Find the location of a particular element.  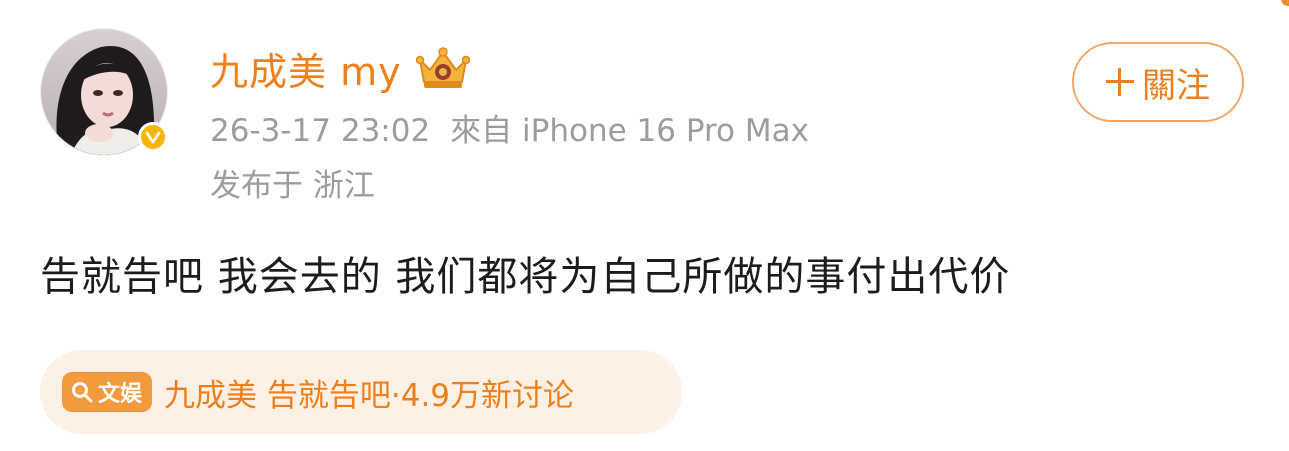

topic-title: 九成美 告就告吧 is located at coordinates (277, 395).